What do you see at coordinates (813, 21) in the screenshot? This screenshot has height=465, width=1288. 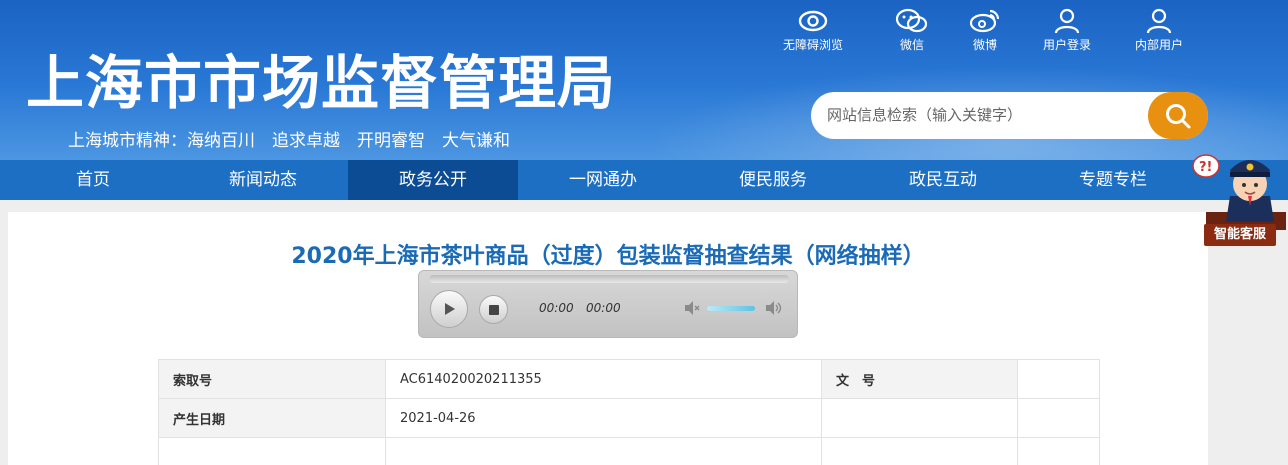 I see `eye-icon` at bounding box center [813, 21].